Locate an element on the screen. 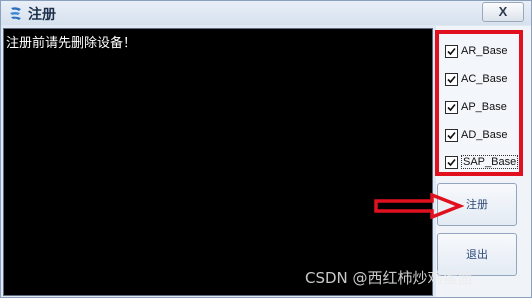 The height and width of the screenshot is (298, 532). console-message: 注册前请先删除设备！ is located at coordinates (71, 43).